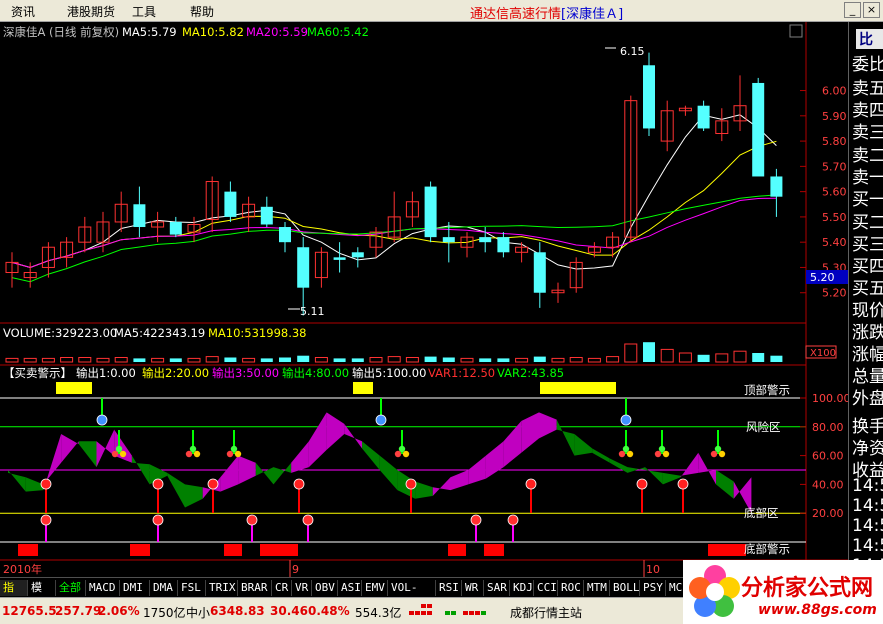 The height and width of the screenshot is (624, 883). I want to click on tab-vr: VR, so click(302, 588).